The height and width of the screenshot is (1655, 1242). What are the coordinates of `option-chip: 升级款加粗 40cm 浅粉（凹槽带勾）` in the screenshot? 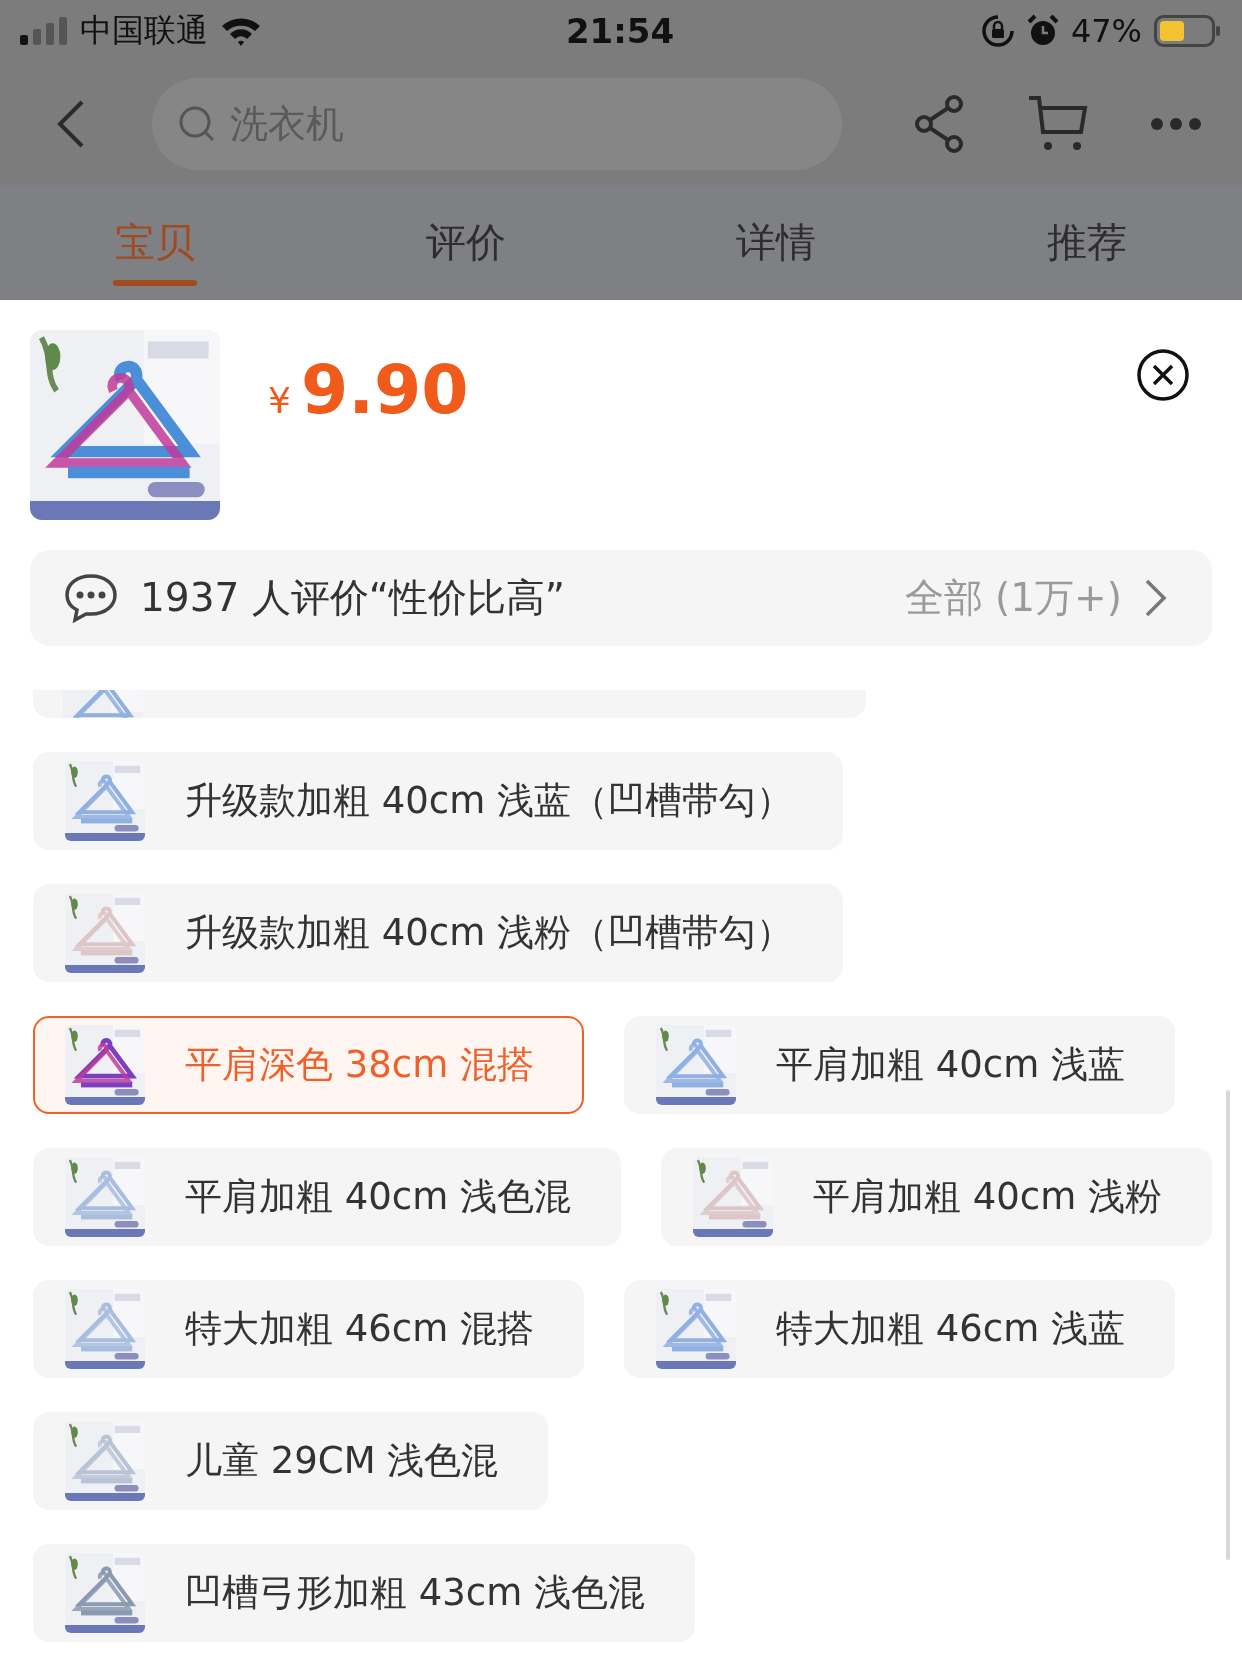 It's located at (438, 933).